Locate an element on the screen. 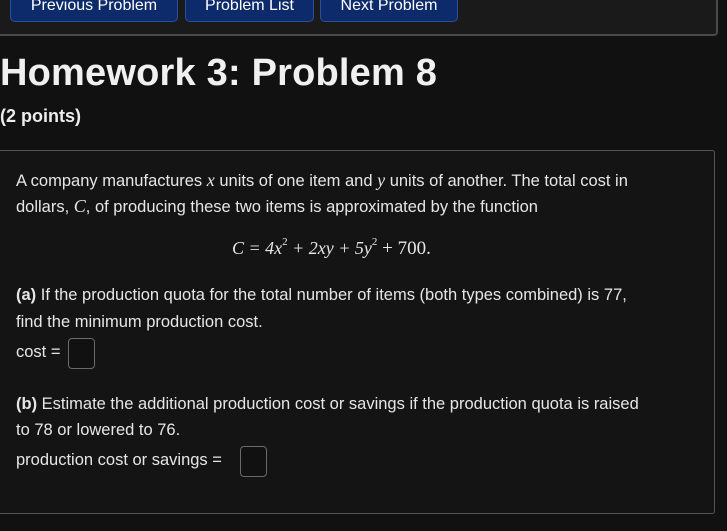 The image size is (727, 531). problem-list-button: Problem List is located at coordinates (249, 11).